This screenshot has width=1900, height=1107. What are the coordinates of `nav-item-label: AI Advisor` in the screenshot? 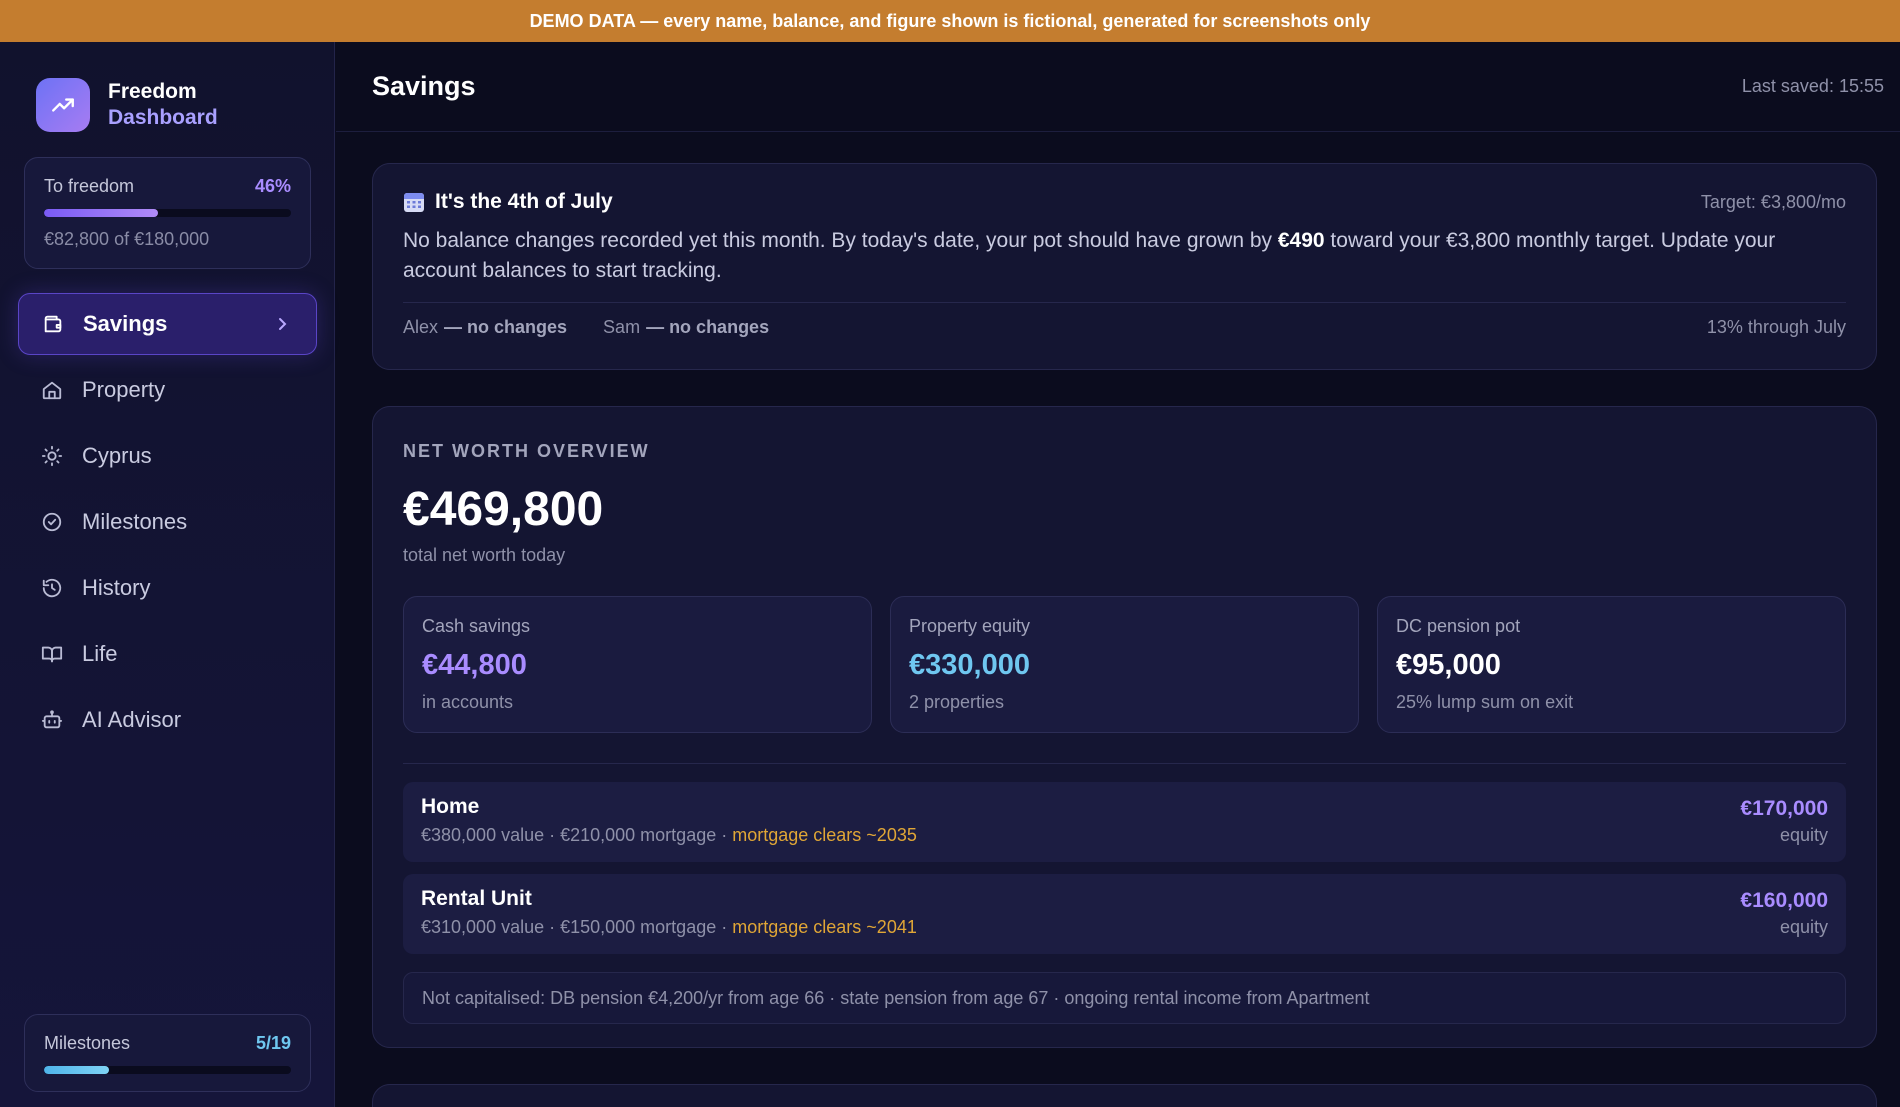 It's located at (132, 719).